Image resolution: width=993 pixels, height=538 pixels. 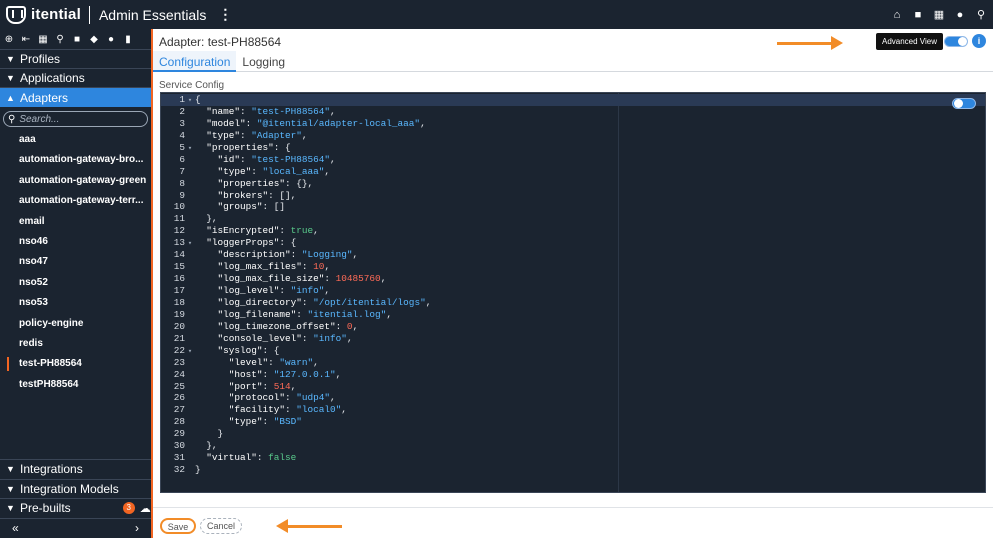 I want to click on collapse-sidebar-icon: «, so click(x=15, y=528).